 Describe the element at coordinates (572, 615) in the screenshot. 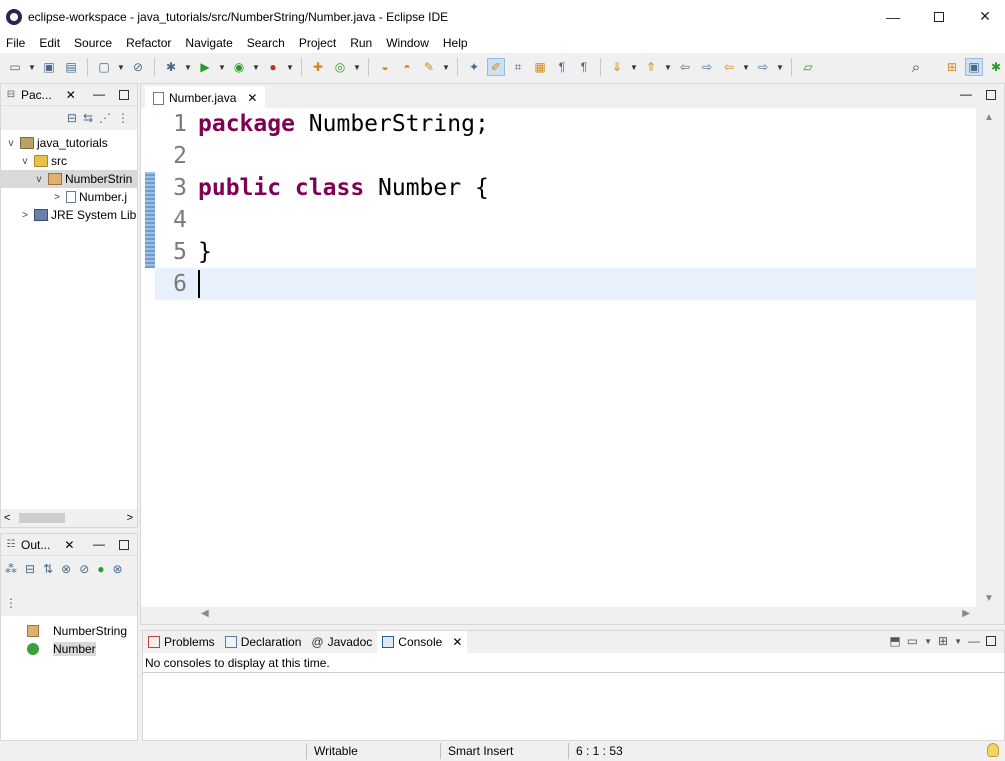

I see `editor-horizontal-scrollbar: ◀ ▶` at that location.